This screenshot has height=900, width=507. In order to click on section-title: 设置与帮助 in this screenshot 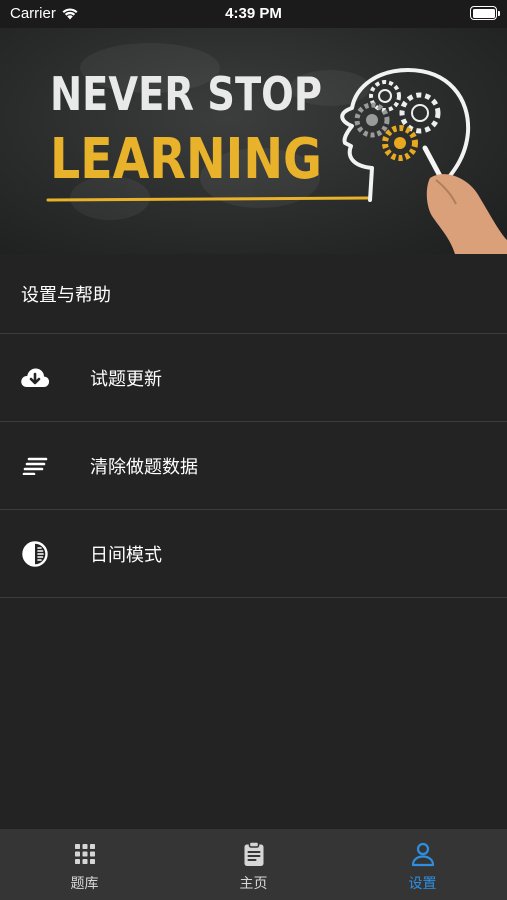, I will do `click(66, 295)`.